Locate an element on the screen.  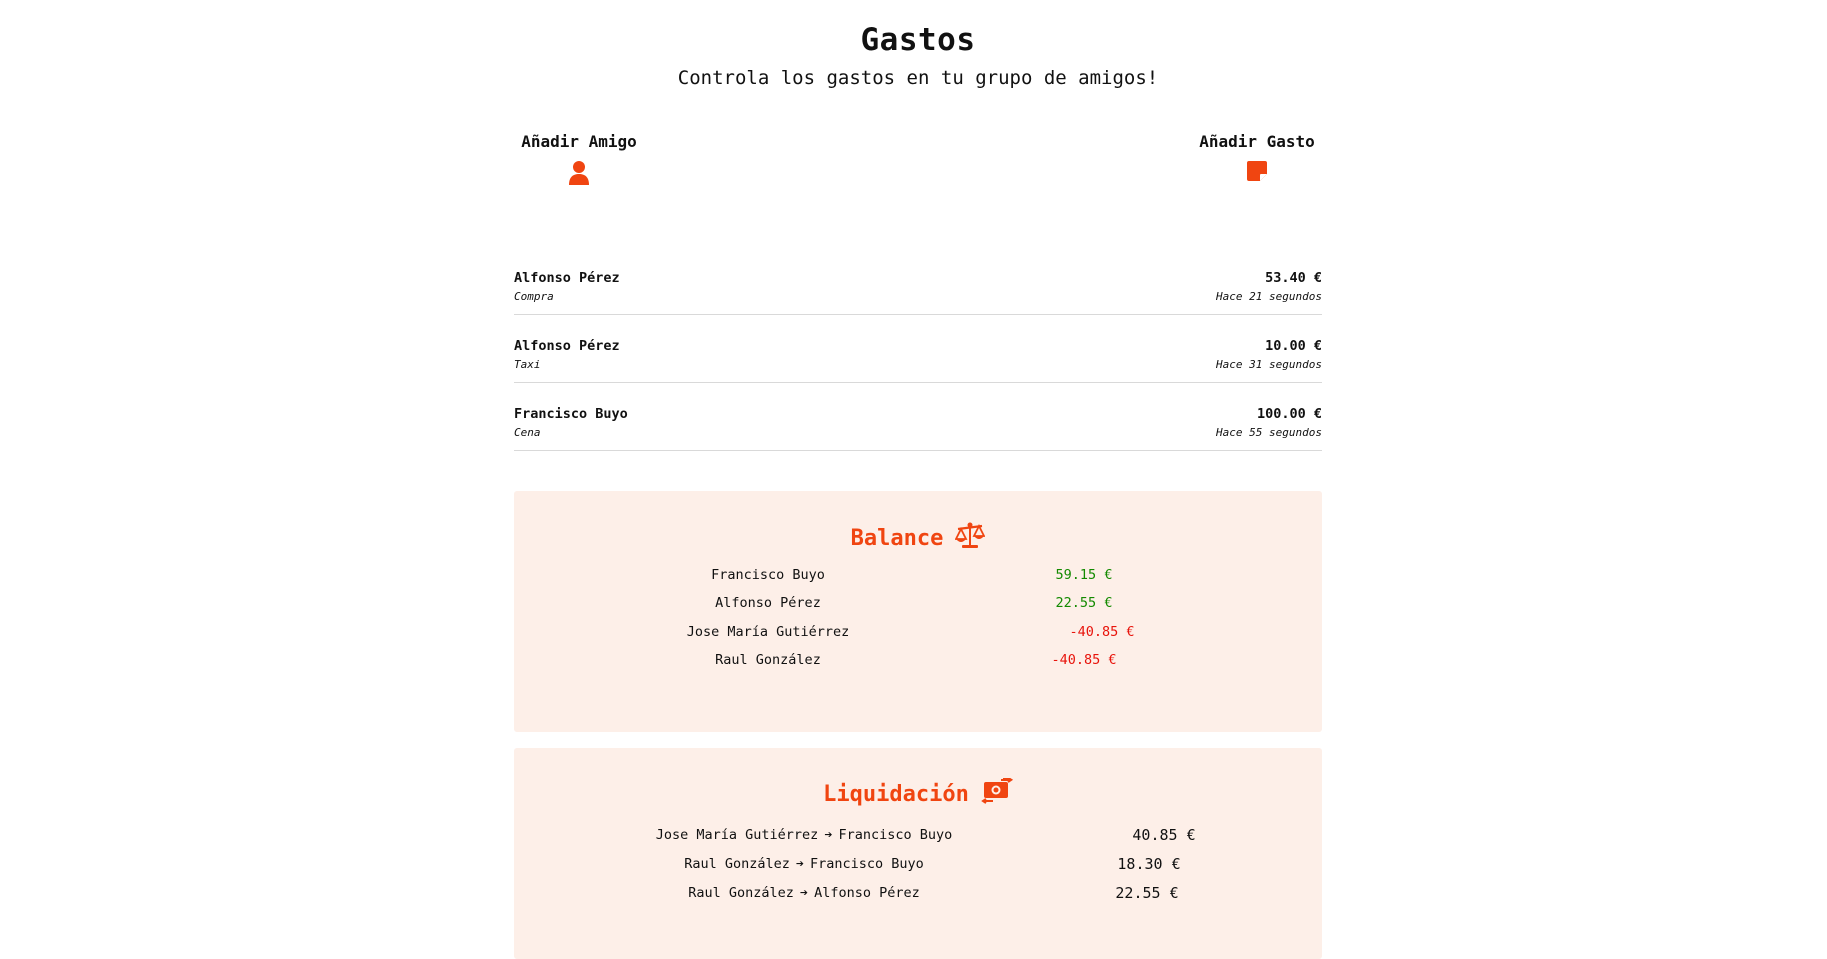
expense-time: Hace 21 segundos is located at coordinates (1269, 296).